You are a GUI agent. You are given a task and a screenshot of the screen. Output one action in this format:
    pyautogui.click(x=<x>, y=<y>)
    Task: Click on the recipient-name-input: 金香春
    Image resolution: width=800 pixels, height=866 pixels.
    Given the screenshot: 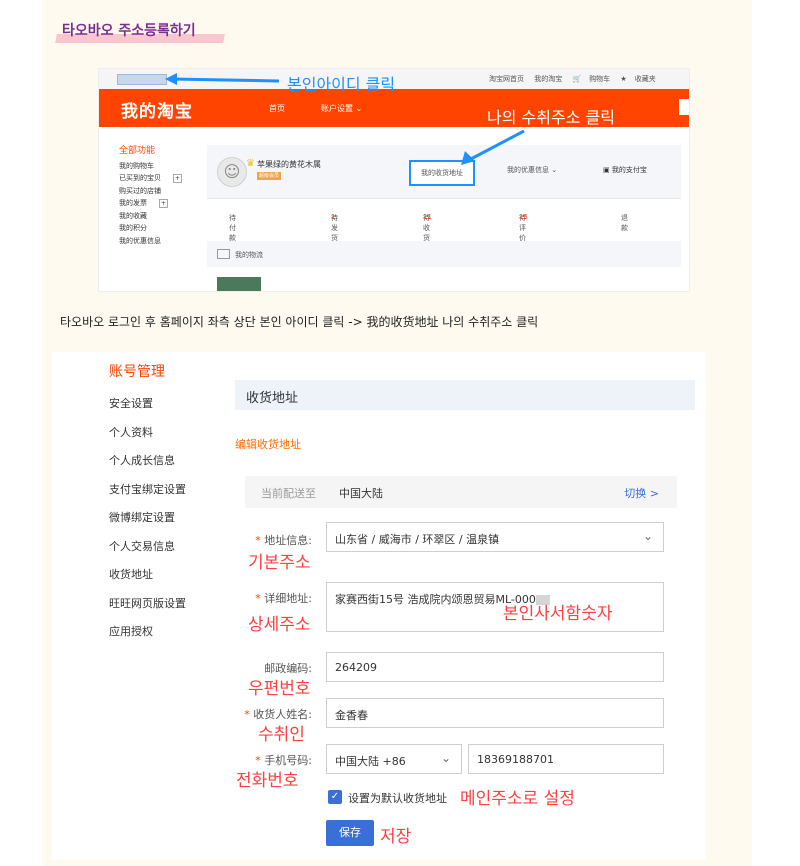 What is the action you would take?
    pyautogui.click(x=495, y=713)
    